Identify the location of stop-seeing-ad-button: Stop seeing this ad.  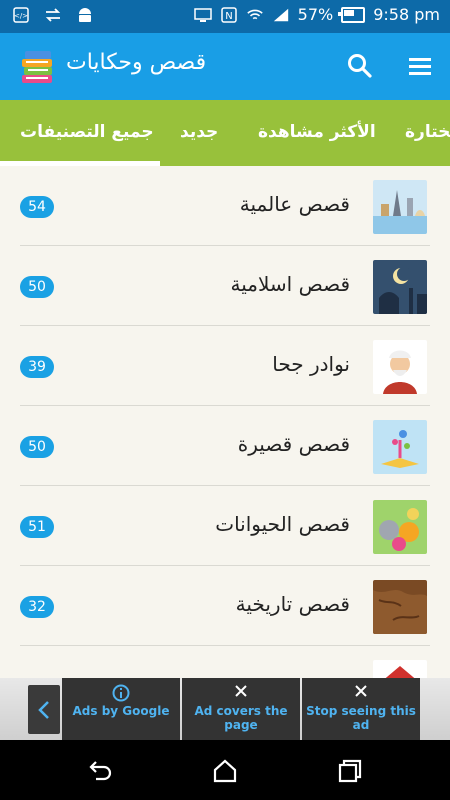
(361, 709).